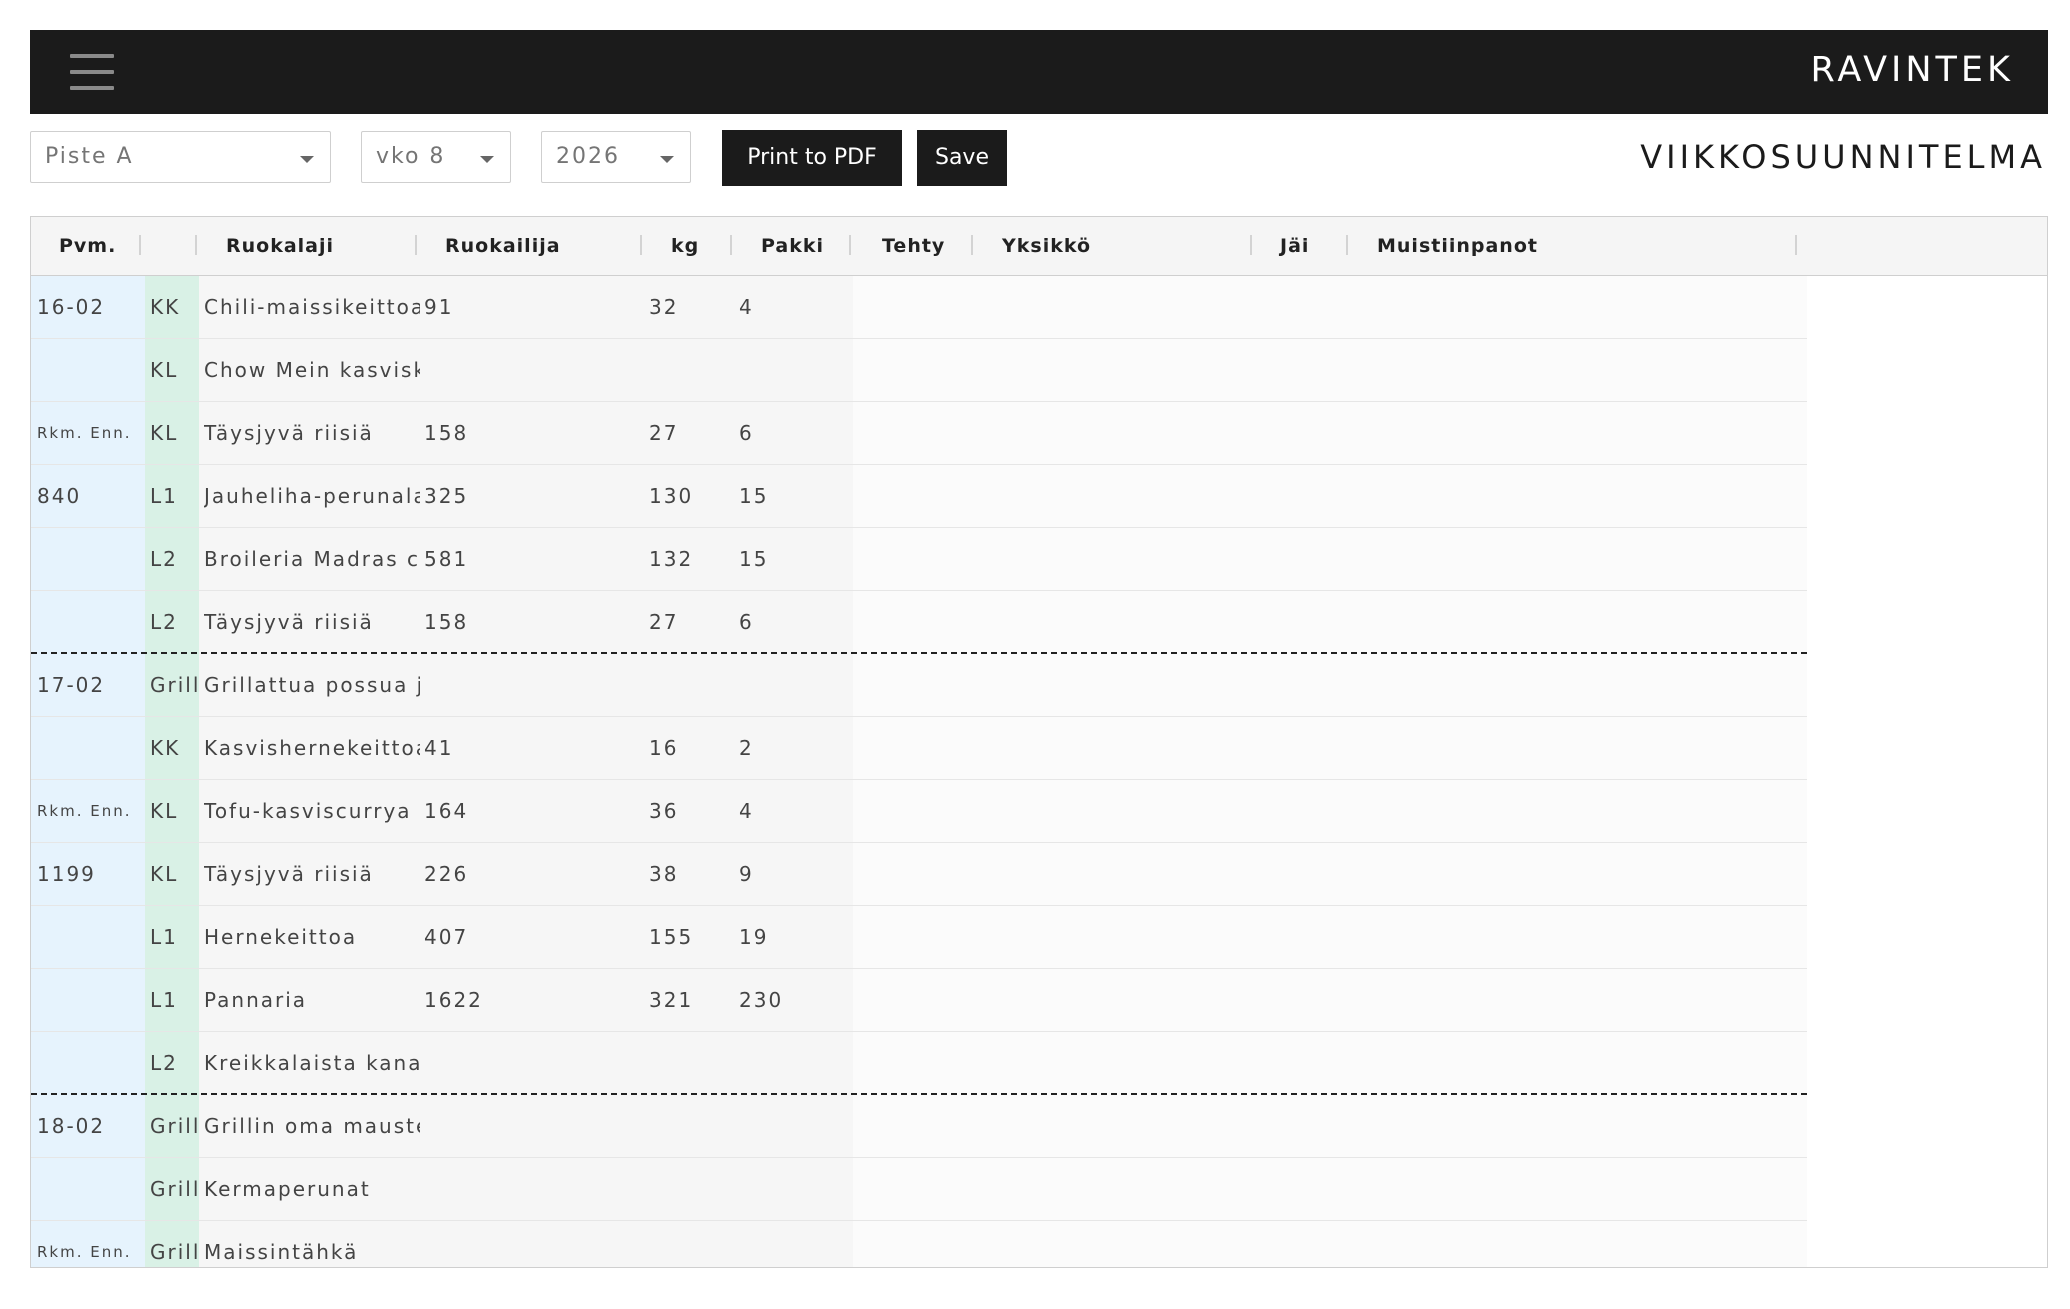 The height and width of the screenshot is (1309, 2070). What do you see at coordinates (689, 874) in the screenshot?
I see `cell-kg: 38` at bounding box center [689, 874].